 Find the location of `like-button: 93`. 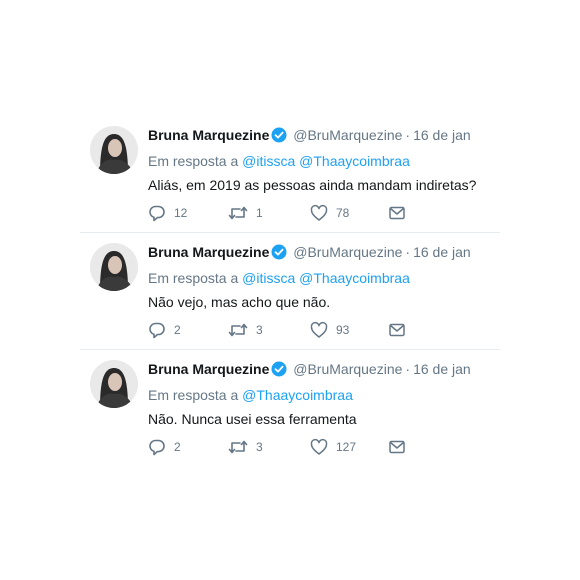

like-button: 93 is located at coordinates (329, 330).